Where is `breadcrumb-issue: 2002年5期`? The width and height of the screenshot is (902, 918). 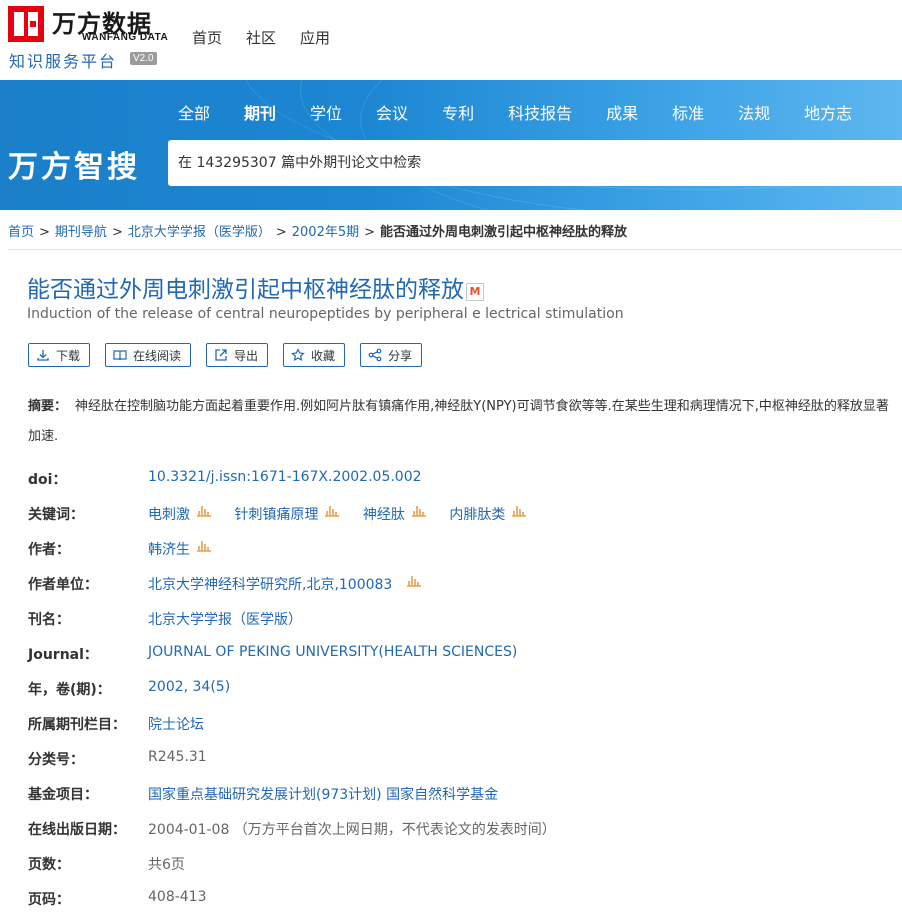 breadcrumb-issue: 2002年5期 is located at coordinates (325, 232).